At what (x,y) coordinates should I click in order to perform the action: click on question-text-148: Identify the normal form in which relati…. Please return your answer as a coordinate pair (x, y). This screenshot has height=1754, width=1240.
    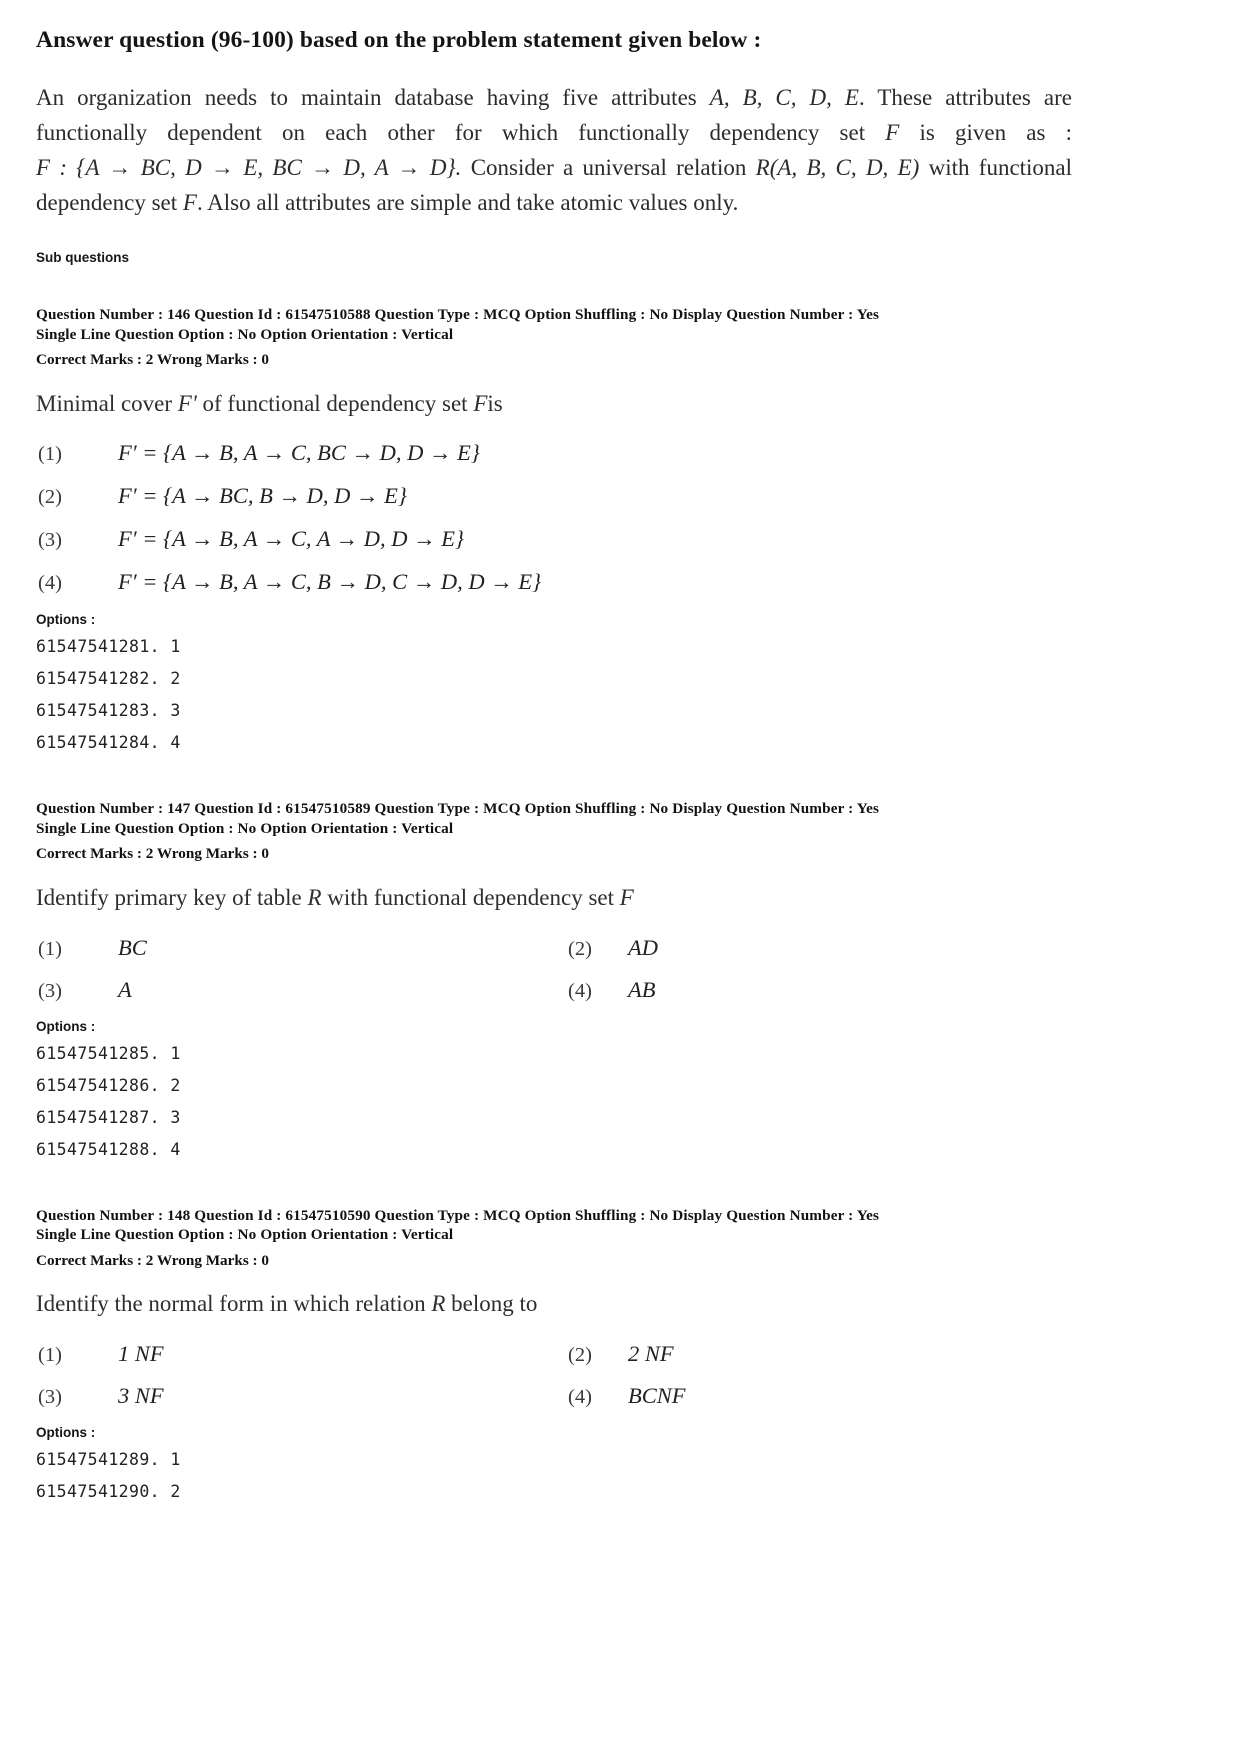
    Looking at the image, I should click on (554, 1304).